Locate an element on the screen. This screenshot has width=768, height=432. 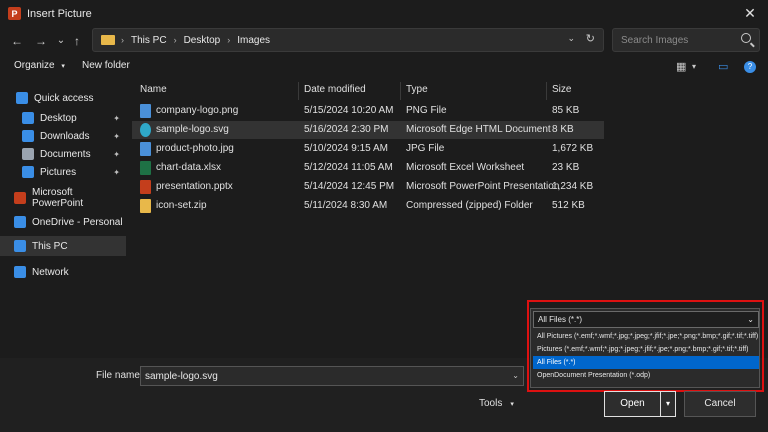
cloud-icon is located at coordinates (20, 222).